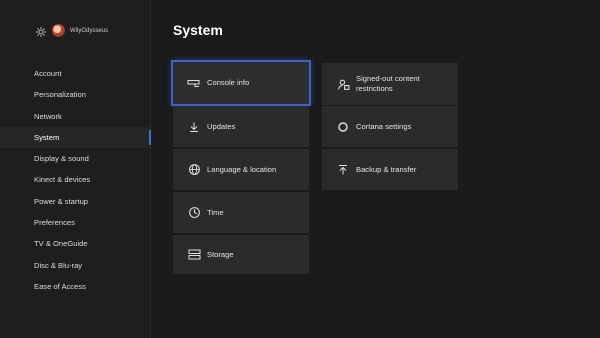  I want to click on nav-item-power-startup: Power & startup, so click(75, 201).